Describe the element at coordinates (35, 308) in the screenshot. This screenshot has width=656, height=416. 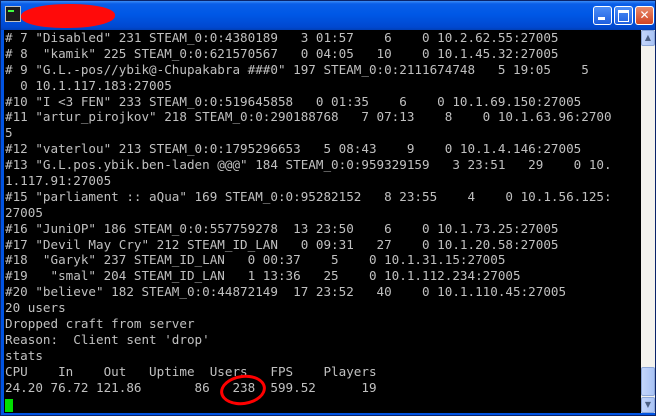
I see `console-line: 20 users` at that location.